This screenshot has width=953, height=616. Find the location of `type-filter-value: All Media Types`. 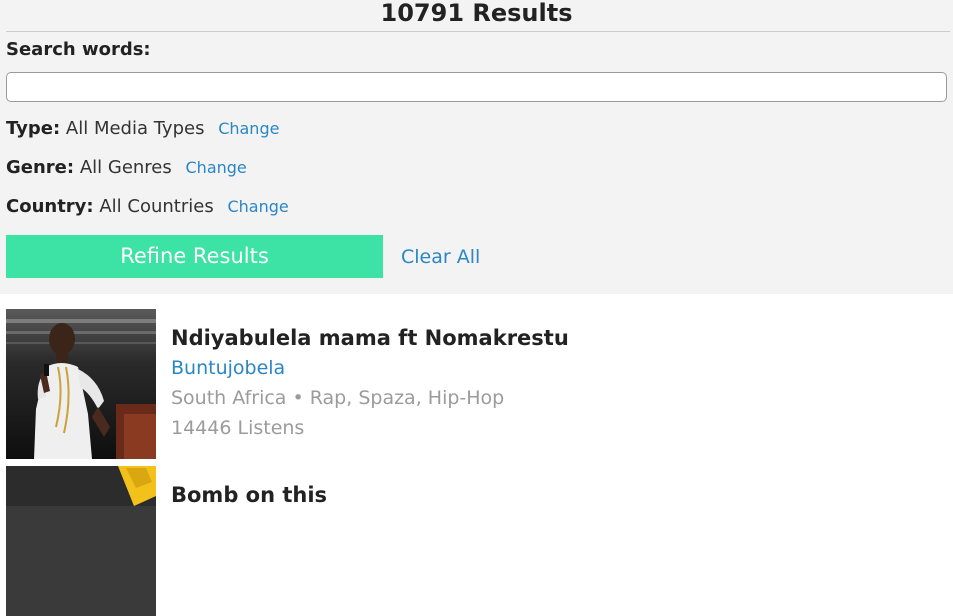

type-filter-value: All Media Types is located at coordinates (135, 128).